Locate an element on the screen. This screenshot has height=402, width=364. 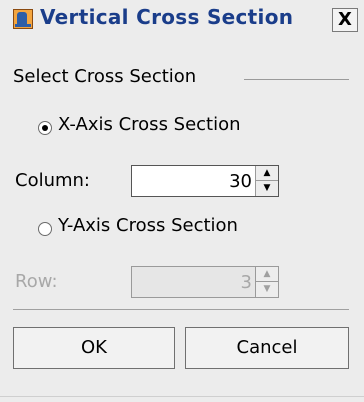
y-axis-radio is located at coordinates (45, 229).